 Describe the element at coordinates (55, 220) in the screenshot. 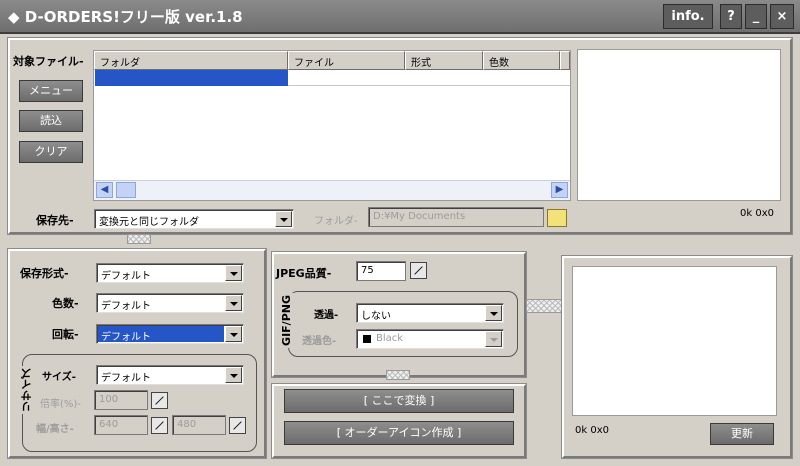

I see `save-dest-label: 保存先-` at that location.